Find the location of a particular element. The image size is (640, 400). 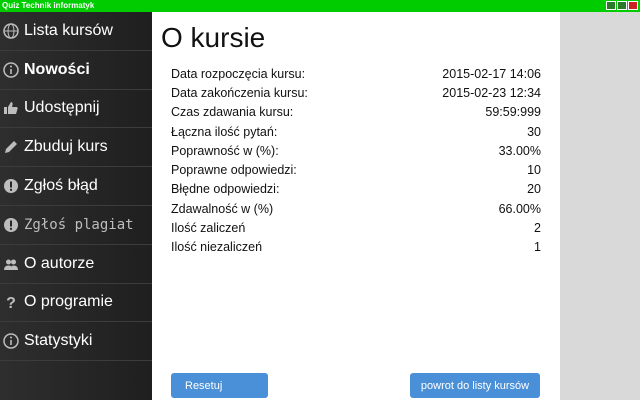

stat-label: Poprawne odpowiedzi: is located at coordinates (234, 170).